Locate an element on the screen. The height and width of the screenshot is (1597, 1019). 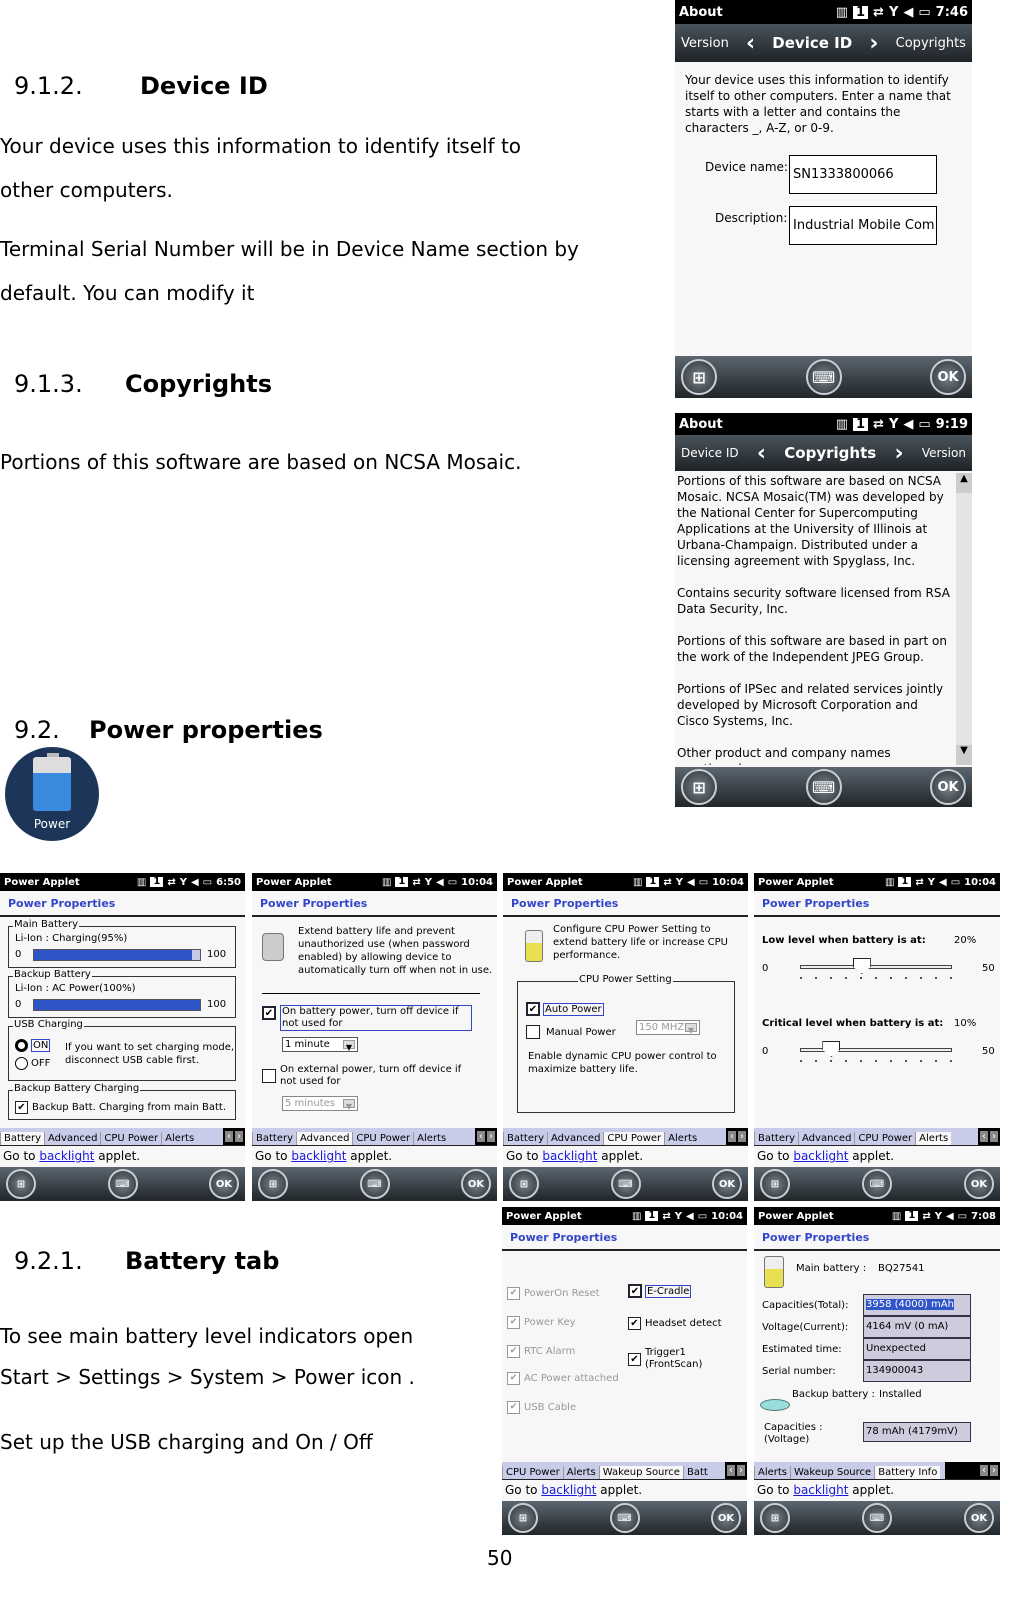
nav-prev-tab: Device ID is located at coordinates (710, 453).